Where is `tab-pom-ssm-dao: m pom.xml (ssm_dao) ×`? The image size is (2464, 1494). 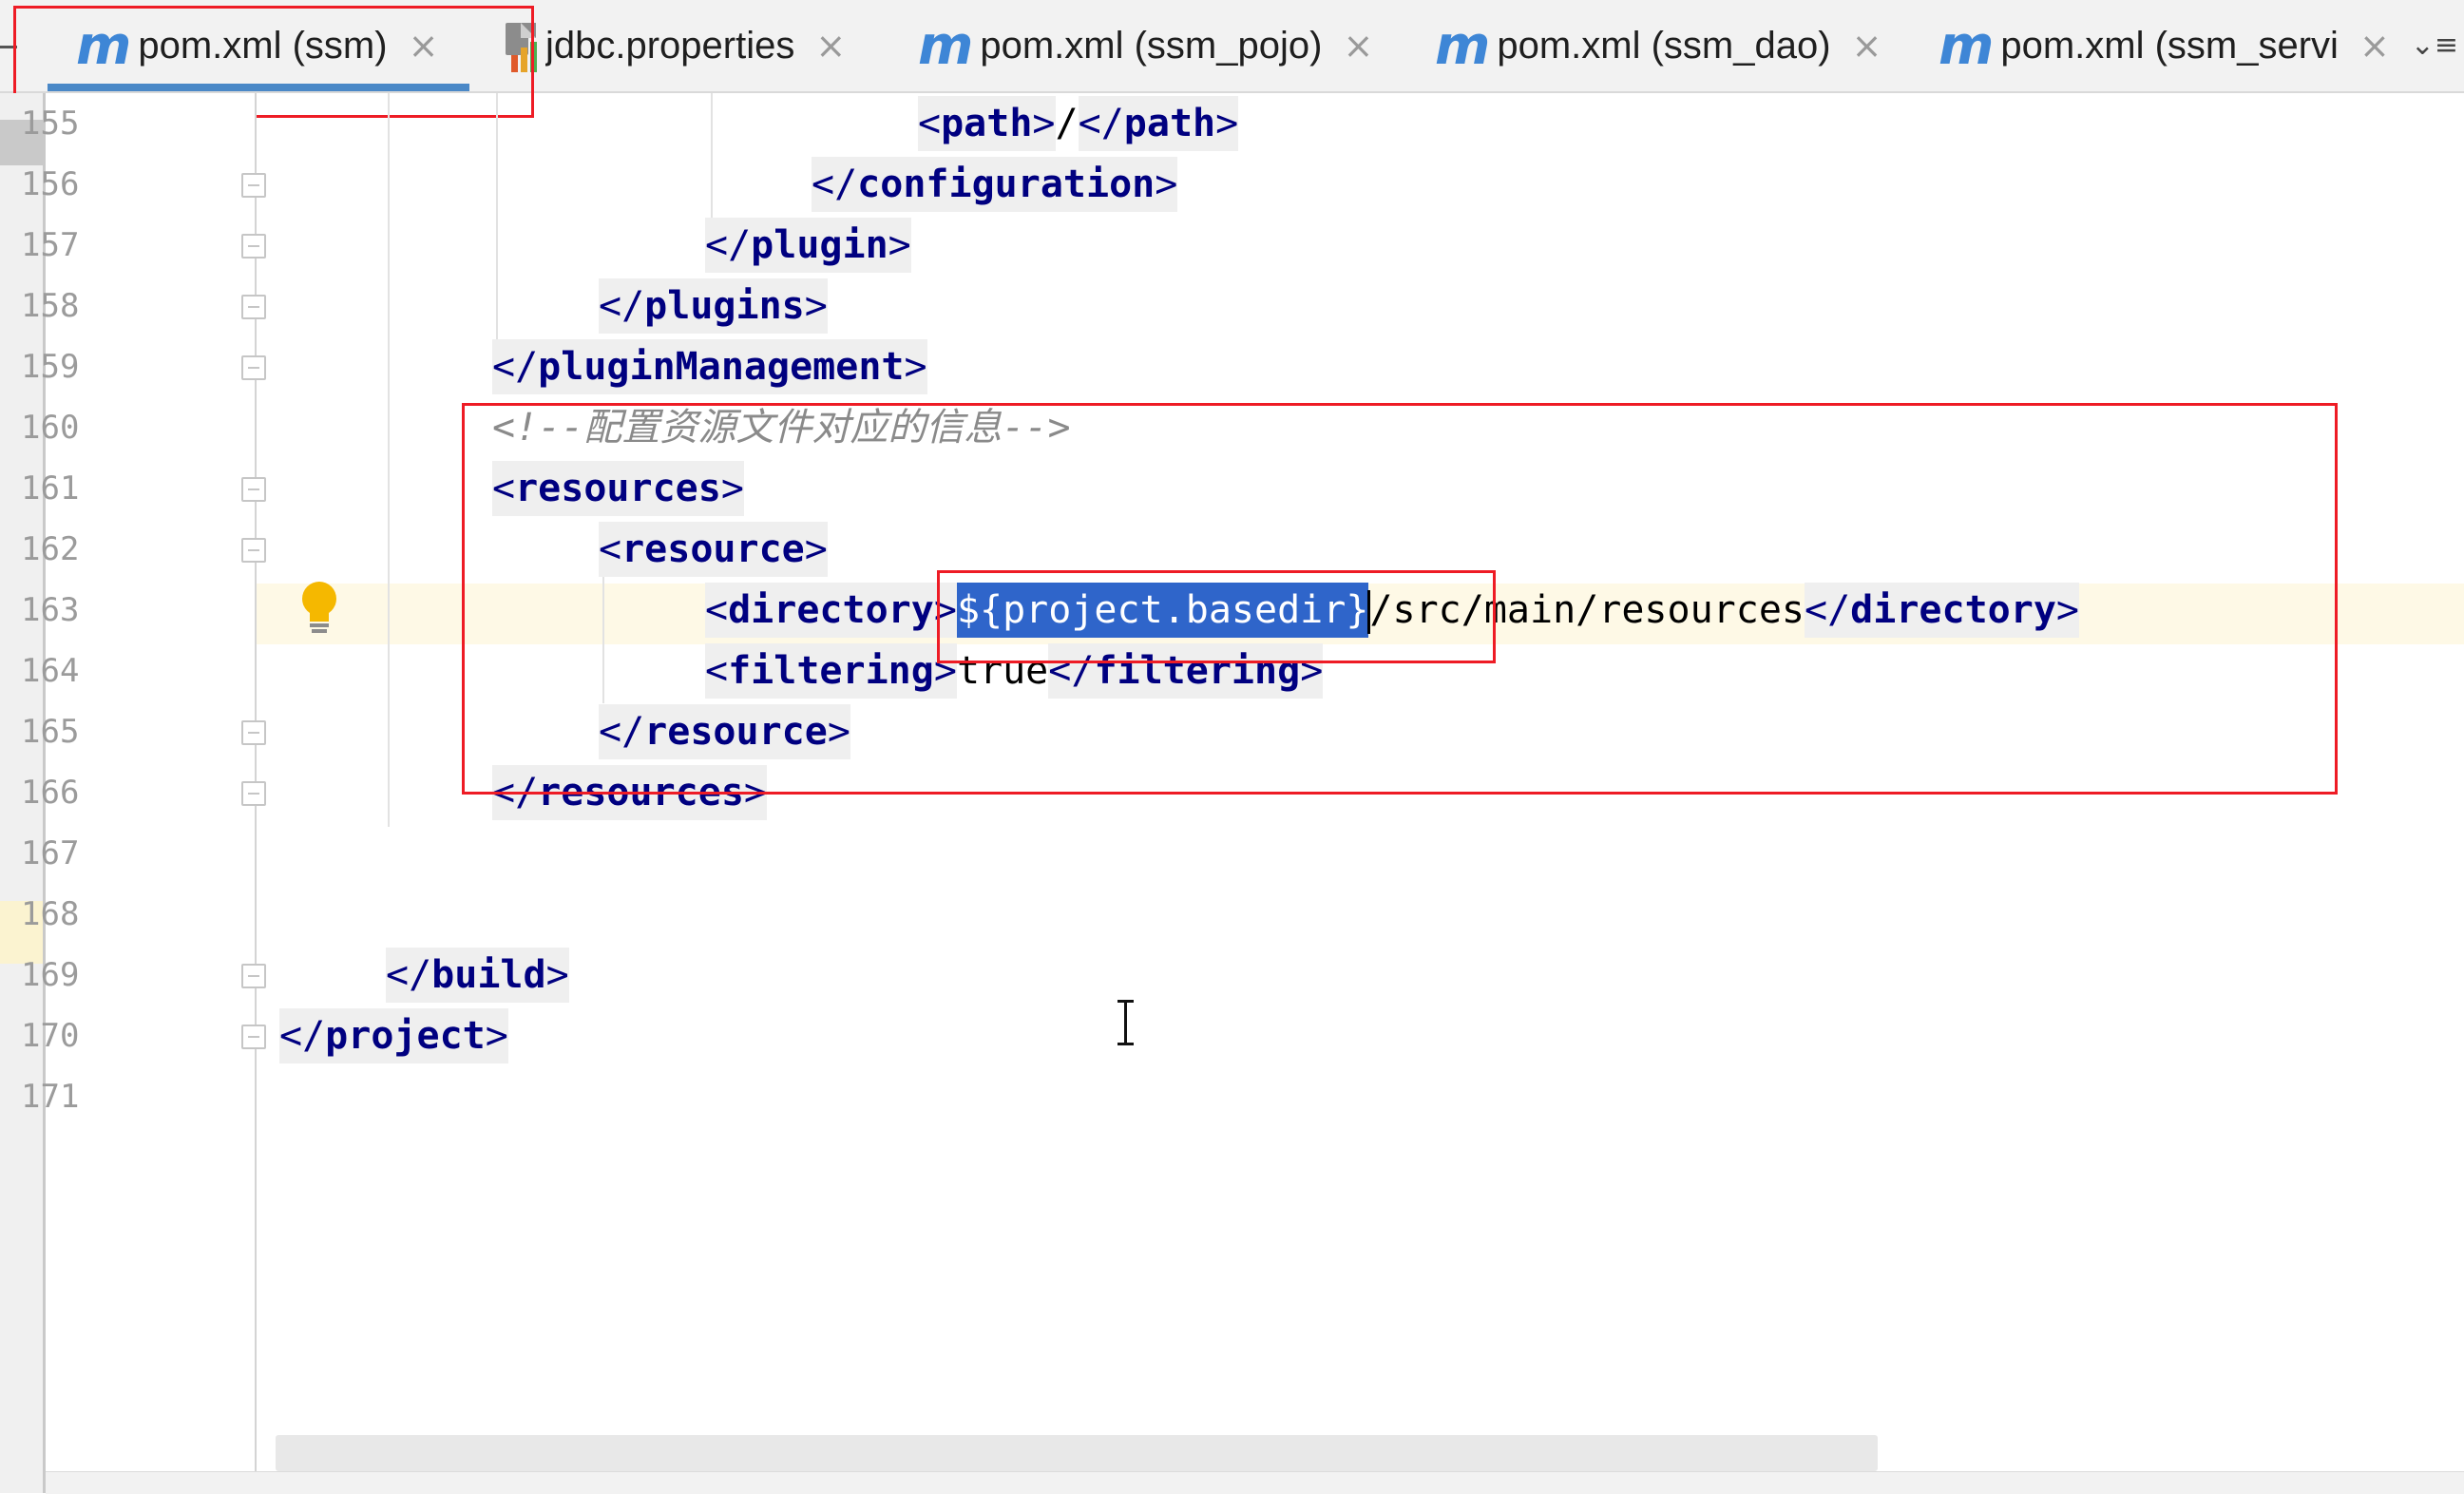
tab-pom-ssm-dao: m pom.xml (ssm_dao) × is located at coordinates (1658, 45).